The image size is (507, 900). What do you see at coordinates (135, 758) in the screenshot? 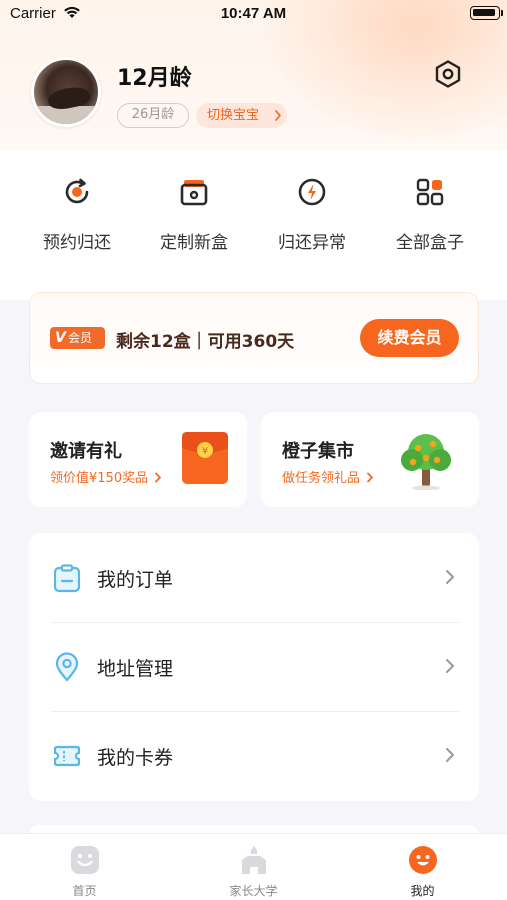
I see `menu-item-label: 我的卡券` at bounding box center [135, 758].